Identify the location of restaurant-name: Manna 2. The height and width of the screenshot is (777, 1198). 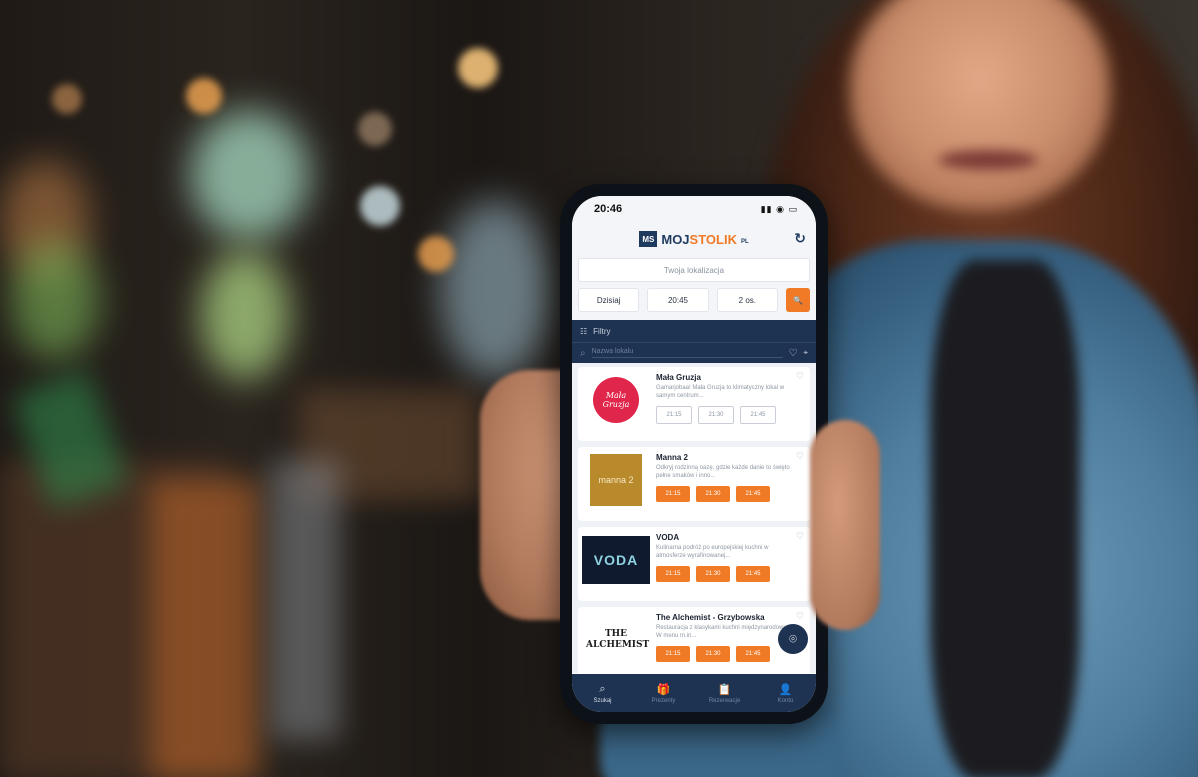
(672, 457).